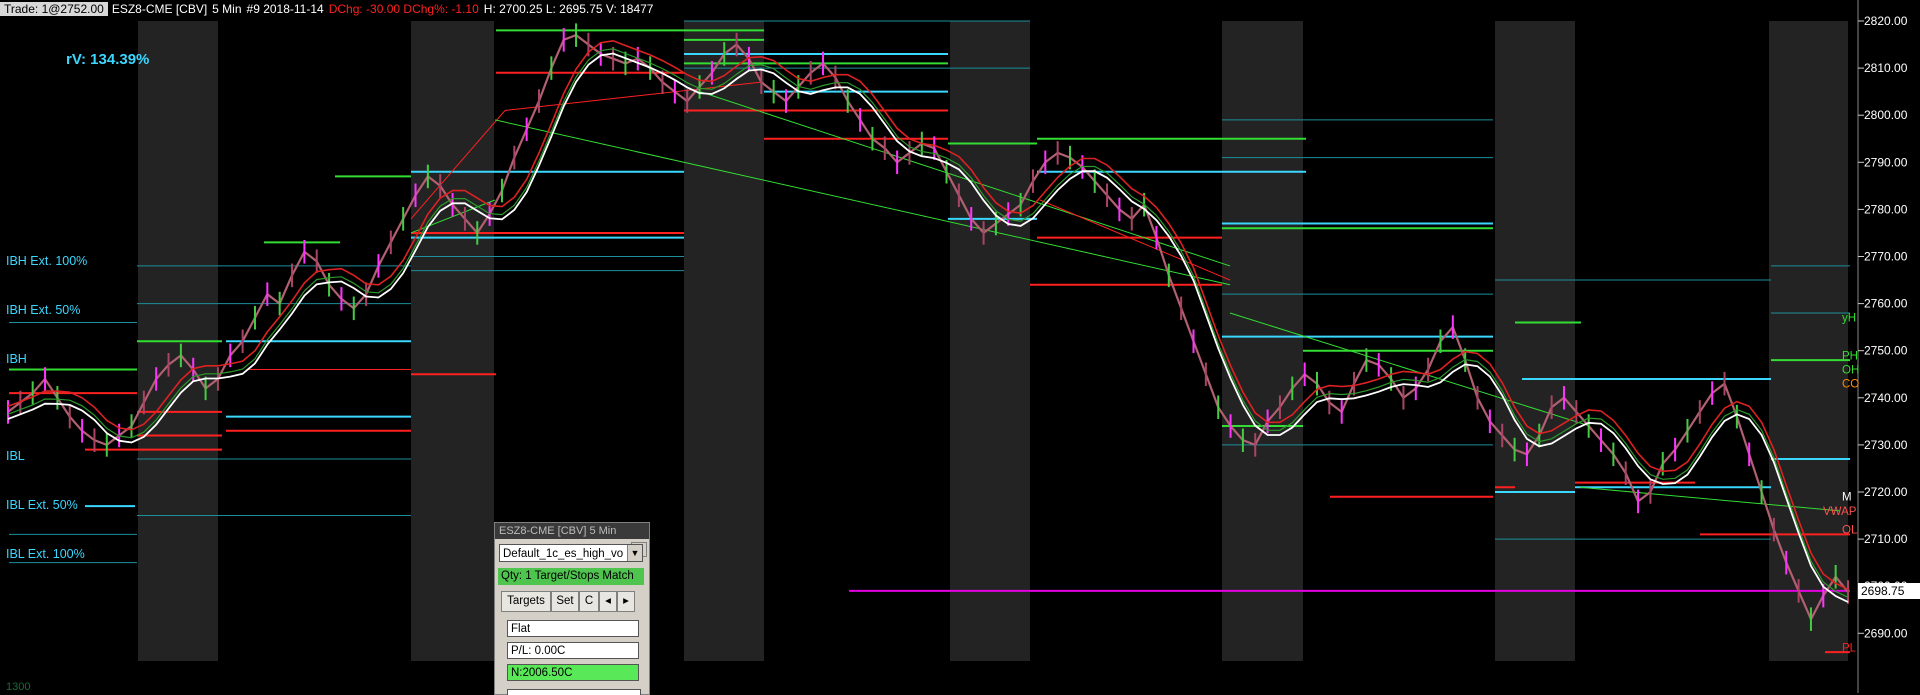 The image size is (1920, 695). What do you see at coordinates (608, 601) in the screenshot?
I see `tab-scroll-left-icon: ◂` at bounding box center [608, 601].